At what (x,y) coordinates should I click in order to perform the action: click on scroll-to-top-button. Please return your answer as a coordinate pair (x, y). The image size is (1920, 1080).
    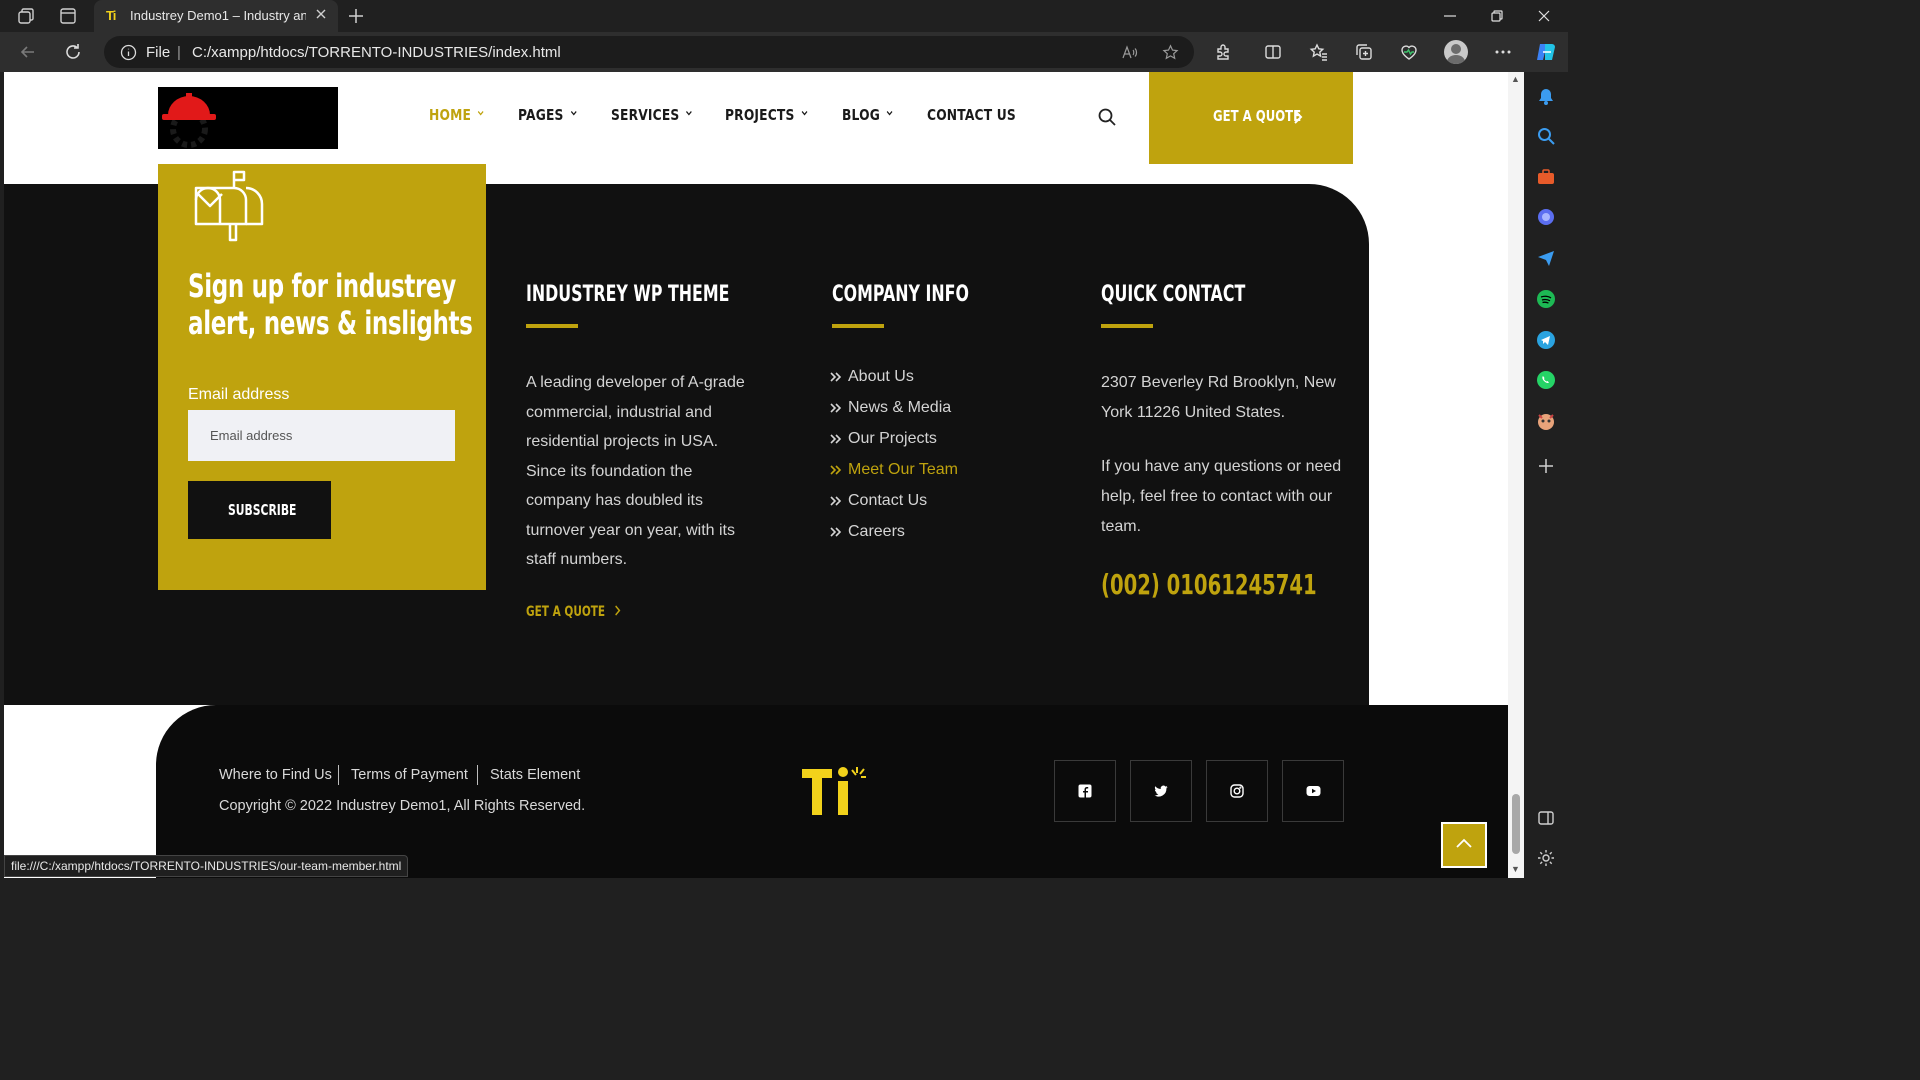
    Looking at the image, I should click on (1464, 845).